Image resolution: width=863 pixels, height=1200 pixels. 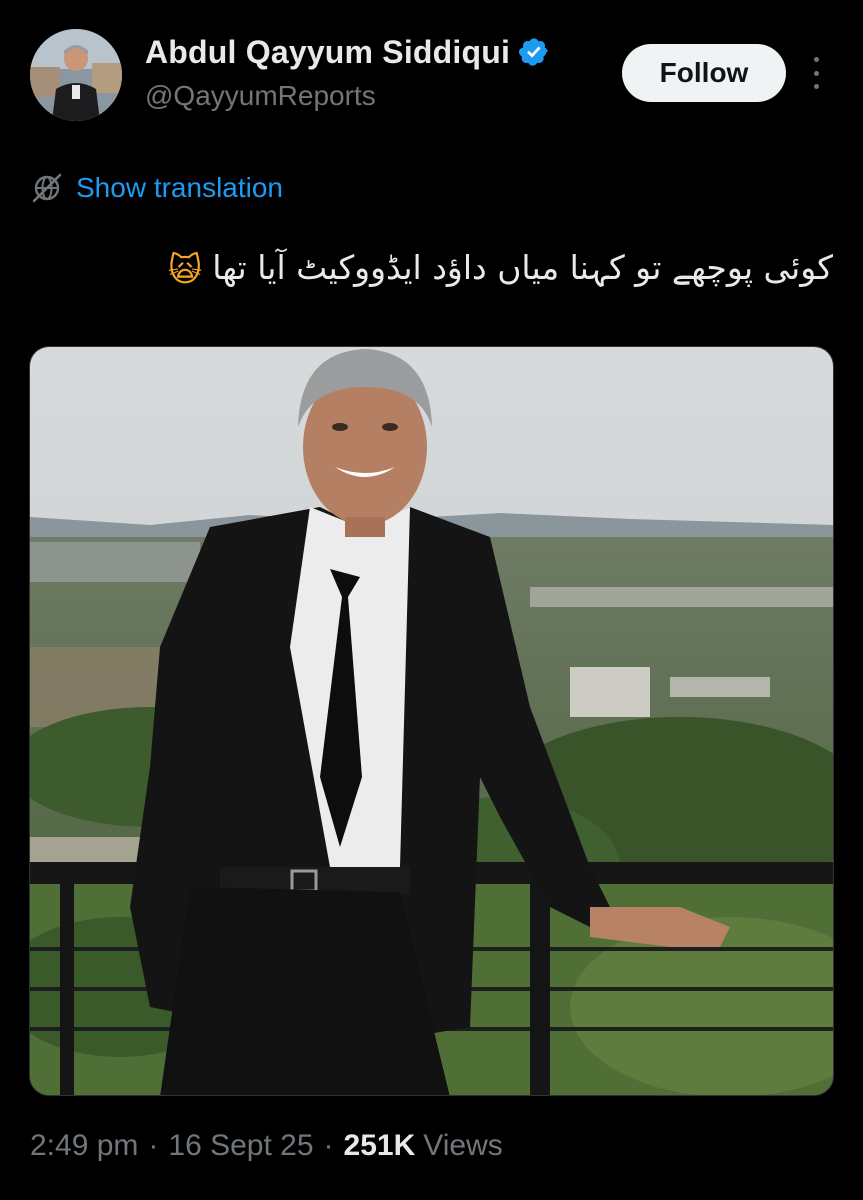 I want to click on avatar, so click(x=76, y=75).